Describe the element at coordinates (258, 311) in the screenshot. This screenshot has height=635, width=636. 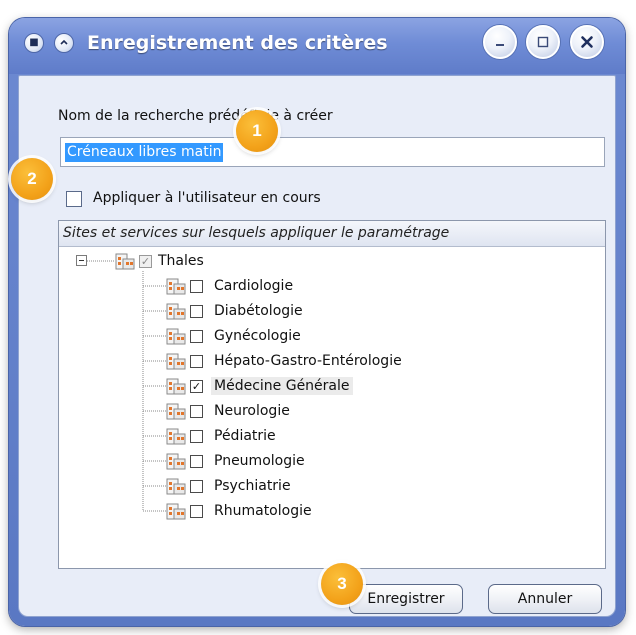
I see `tree-item-label: Diabétologie` at that location.